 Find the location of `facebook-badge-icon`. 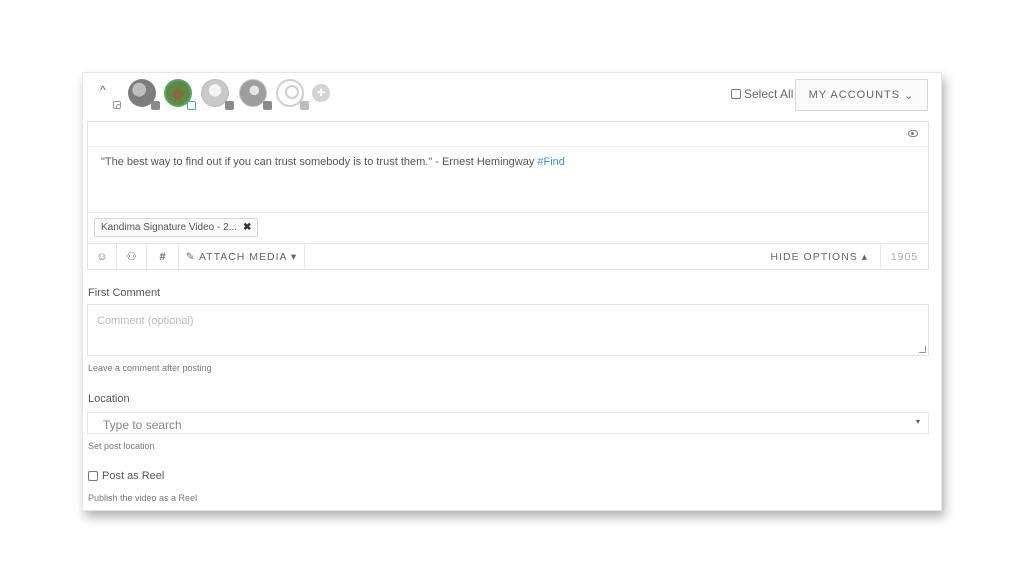

facebook-badge-icon is located at coordinates (229, 105).